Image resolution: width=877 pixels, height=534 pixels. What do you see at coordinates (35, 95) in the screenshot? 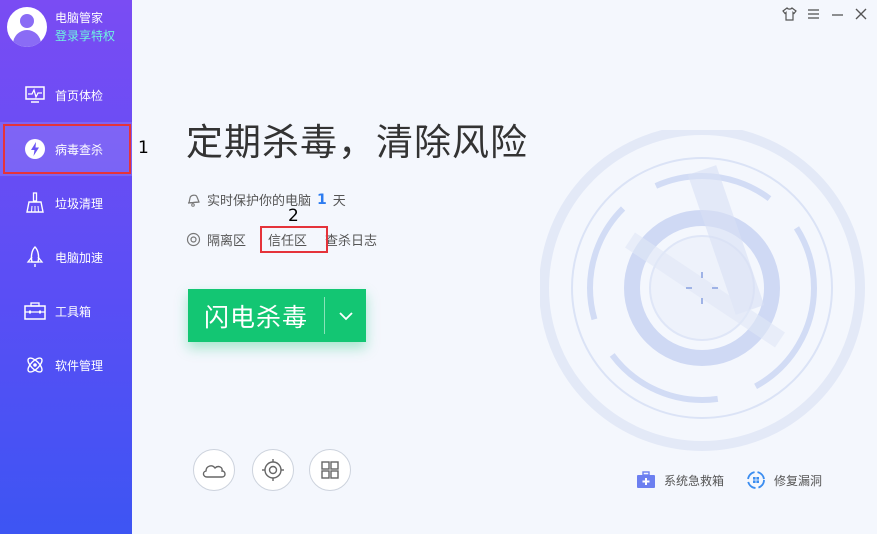
I see `monitor-icon` at bounding box center [35, 95].